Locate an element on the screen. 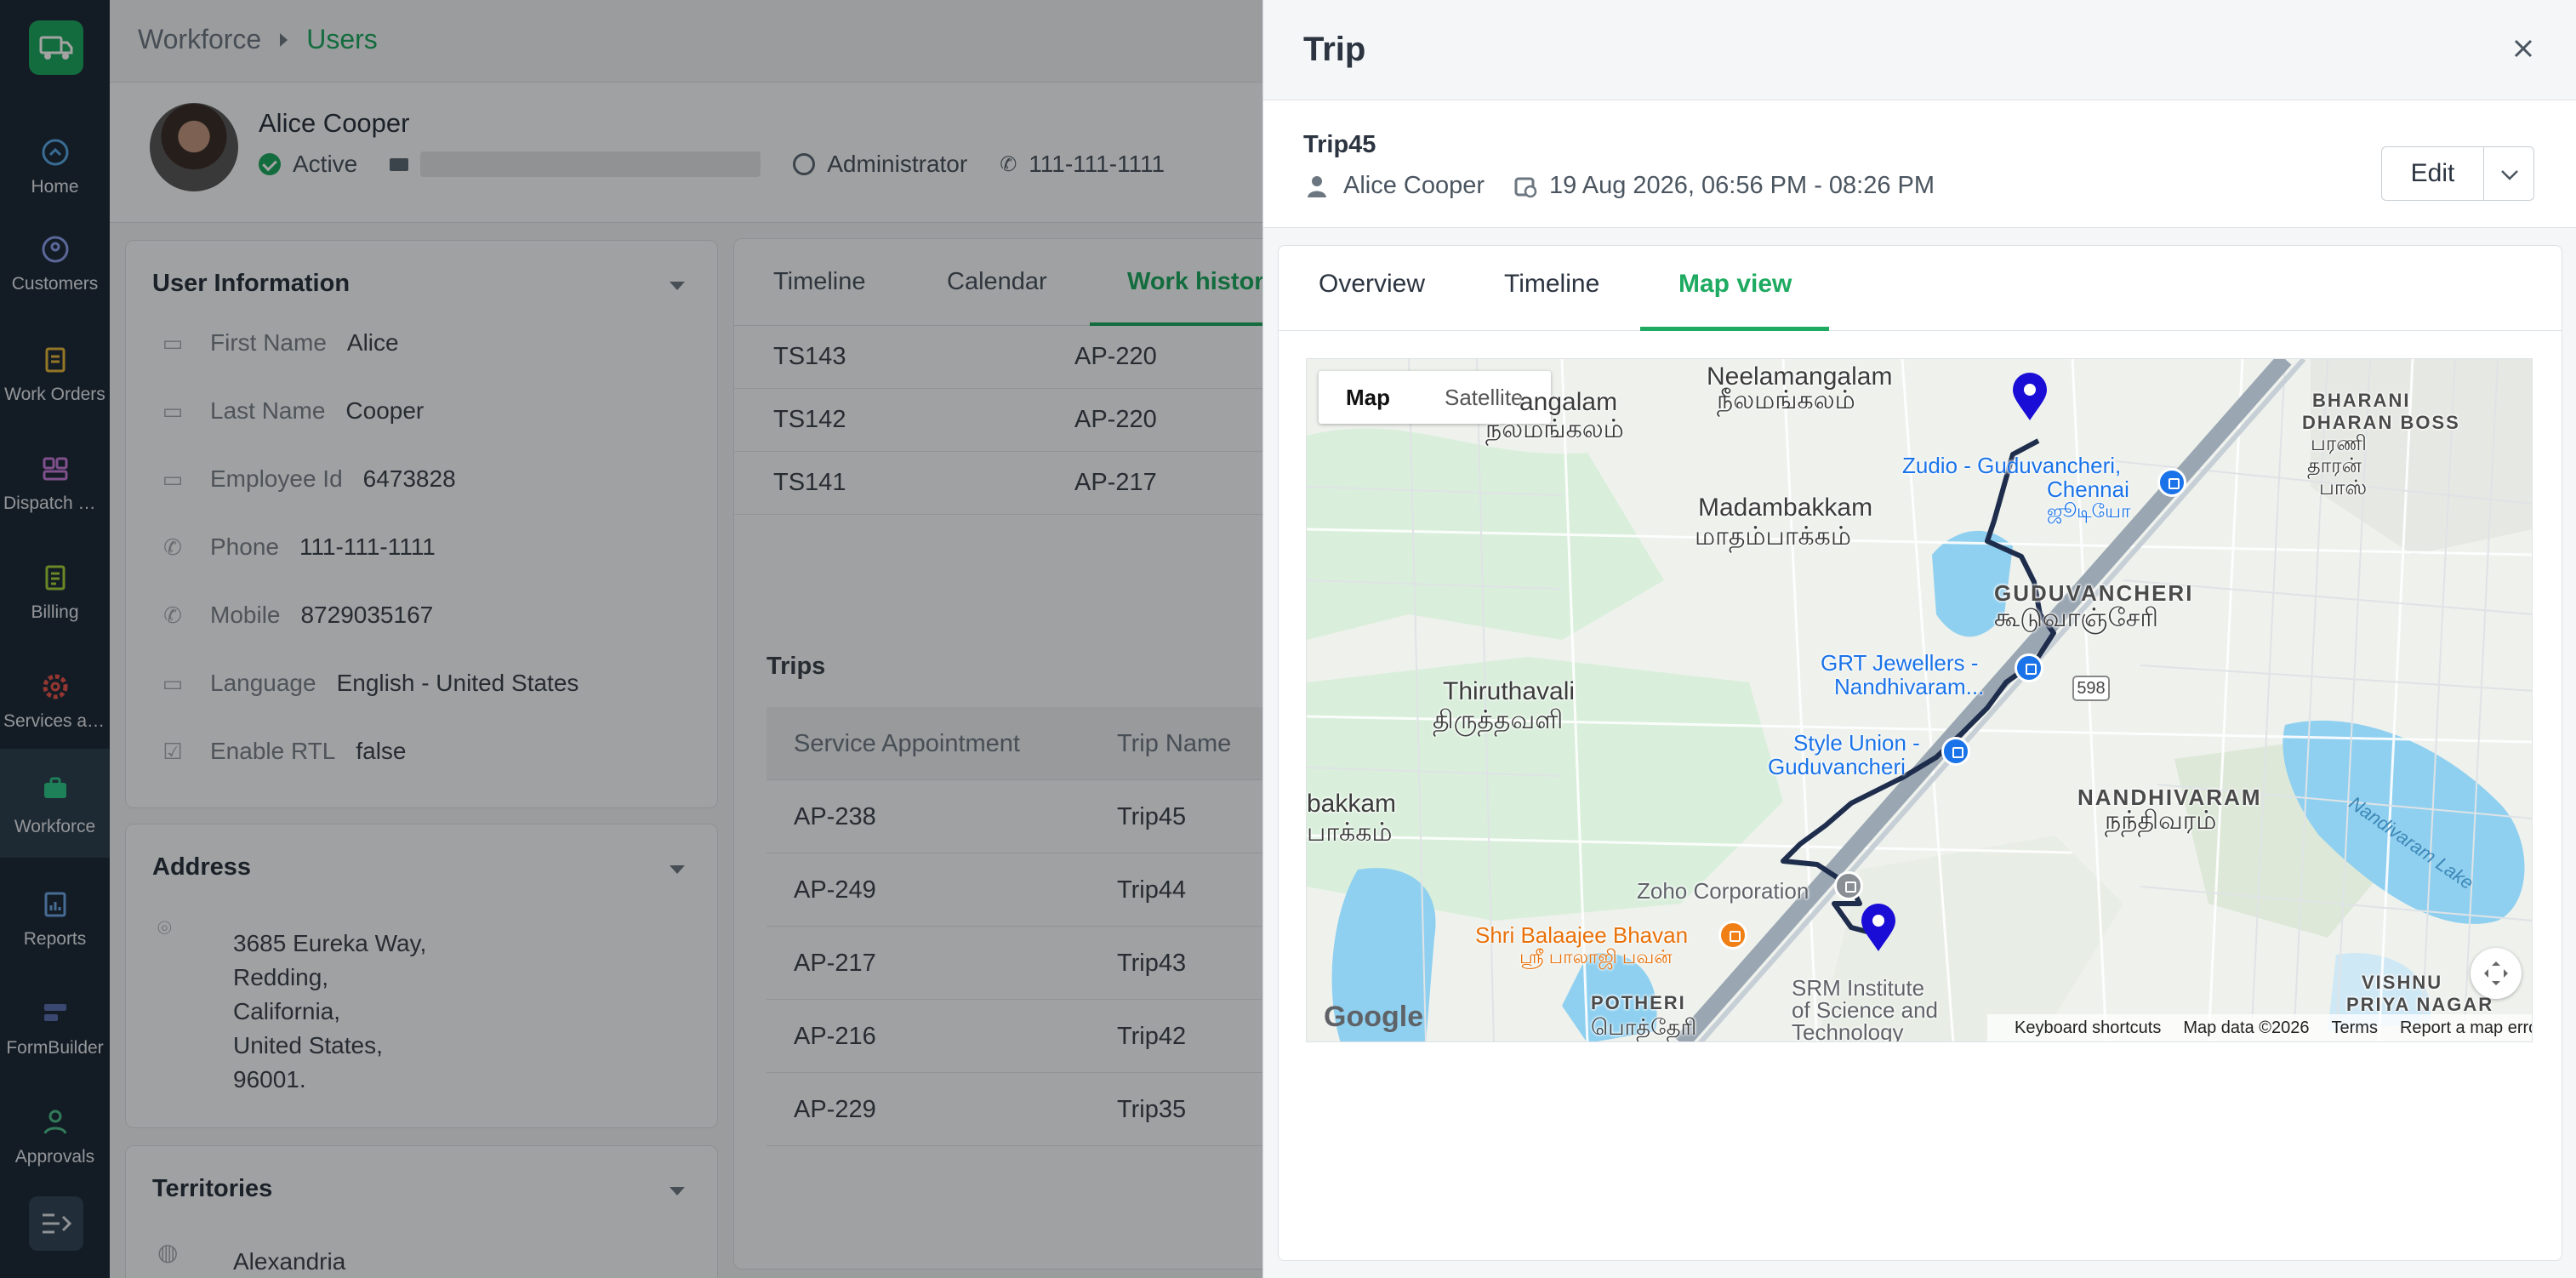  map-label: கூடுவாஞ்சேரி is located at coordinates (2076, 618).